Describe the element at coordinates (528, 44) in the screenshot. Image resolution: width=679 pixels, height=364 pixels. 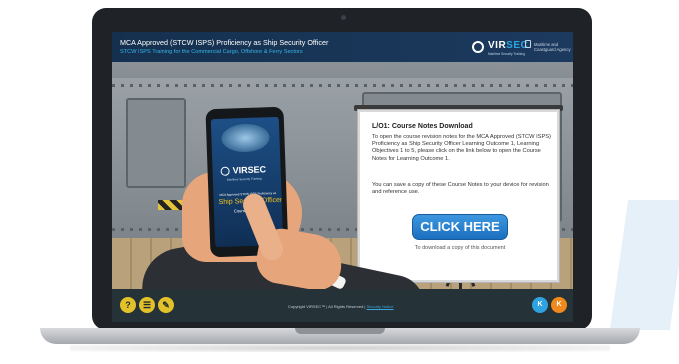
I see `crest-icon` at that location.